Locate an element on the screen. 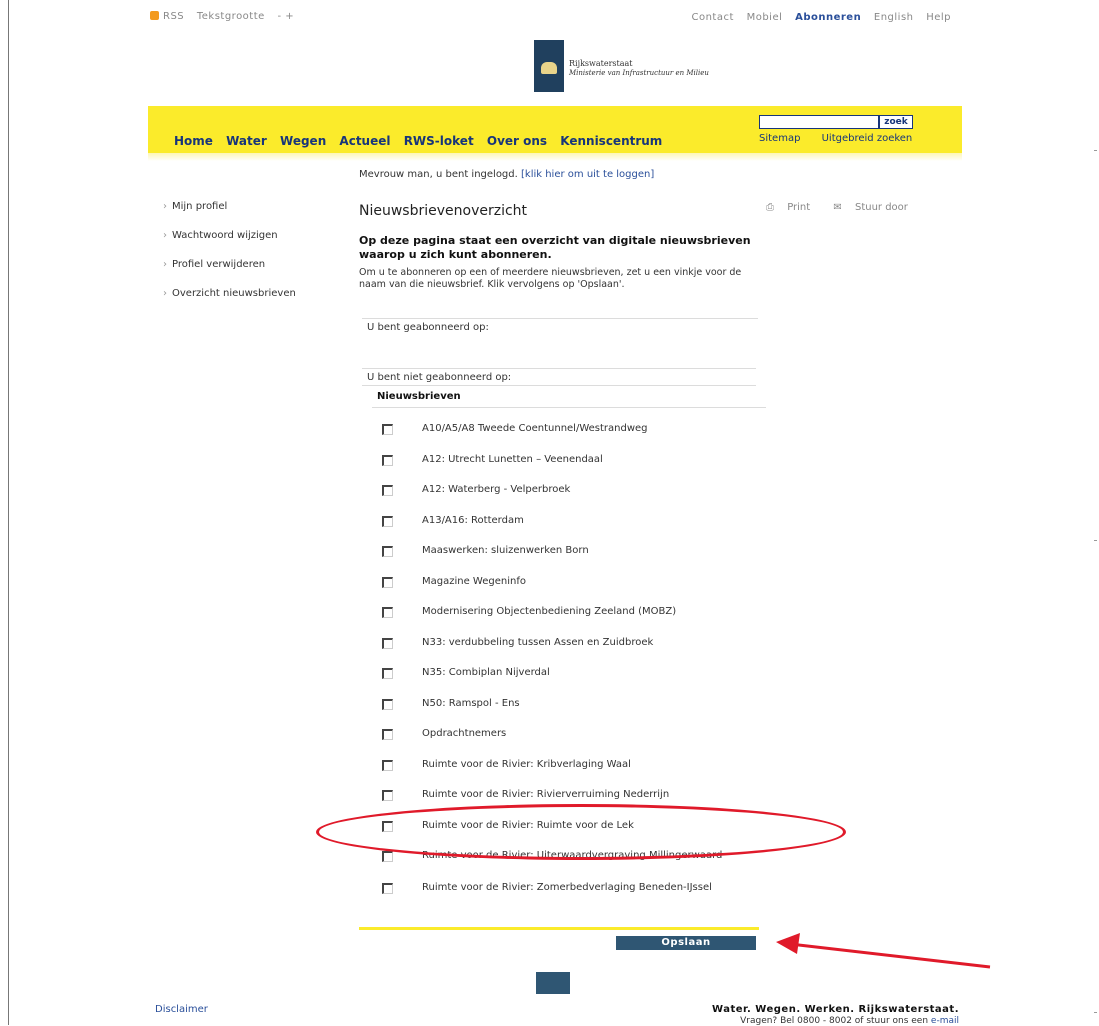 This screenshot has width=1099, height=1026. mobile-link: Mobiel is located at coordinates (765, 17).